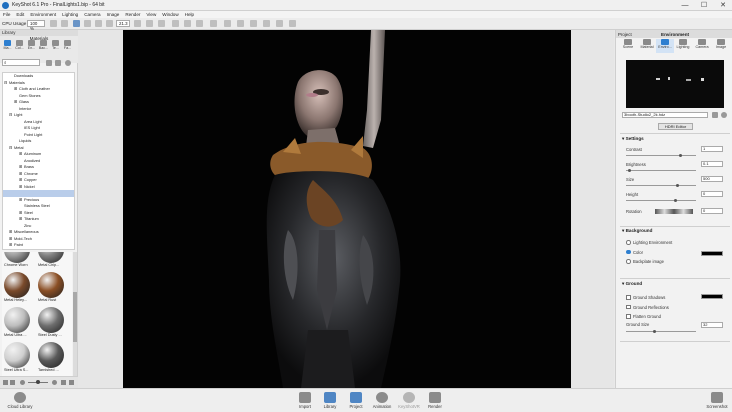 The height and width of the screenshot is (412, 732). I want to click on library-search-input: ⌕, so click(21, 62).